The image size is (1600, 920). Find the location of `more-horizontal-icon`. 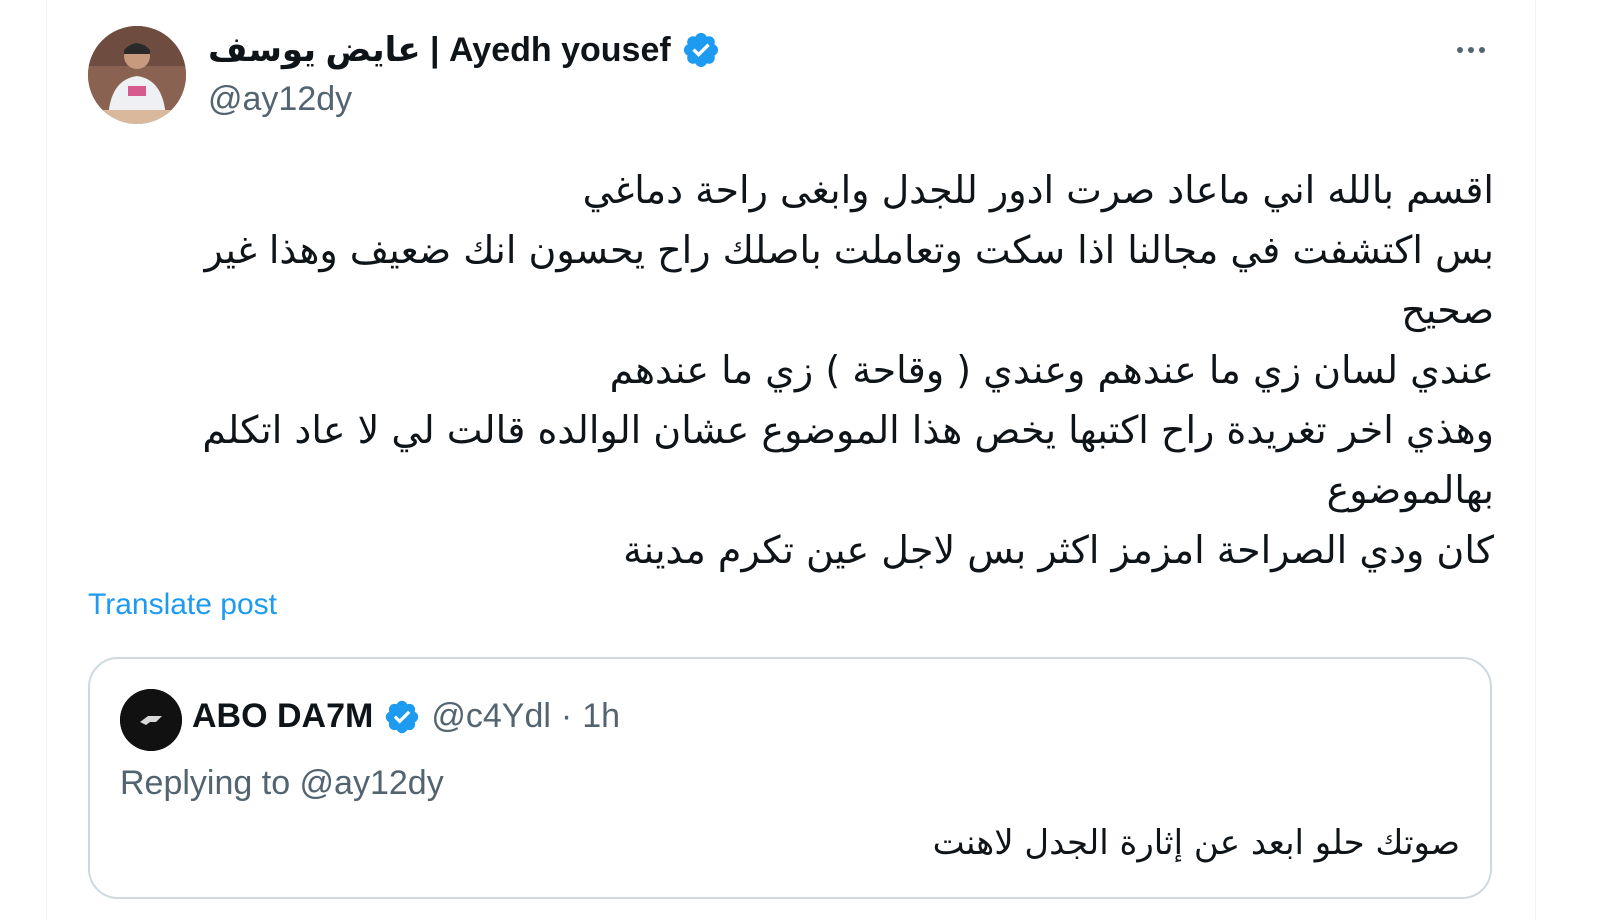

more-horizontal-icon is located at coordinates (1460, 50).